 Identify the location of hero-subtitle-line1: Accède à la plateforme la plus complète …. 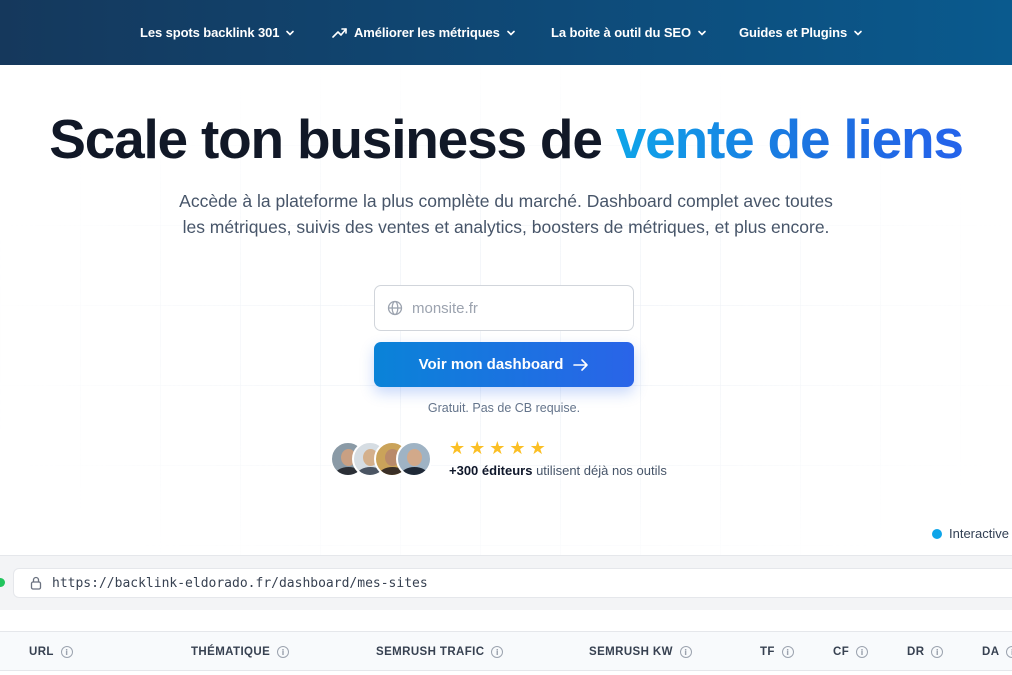
(506, 201).